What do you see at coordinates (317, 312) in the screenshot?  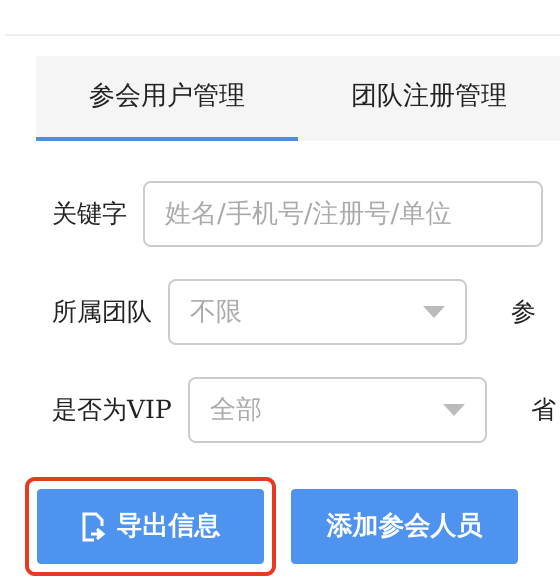 I see `dropdown: 不限` at bounding box center [317, 312].